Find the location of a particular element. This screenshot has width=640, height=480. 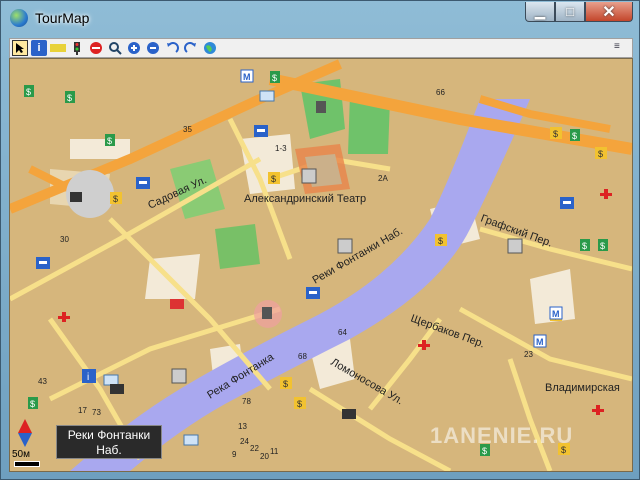

maximize-icon: □ is located at coordinates (570, 11).